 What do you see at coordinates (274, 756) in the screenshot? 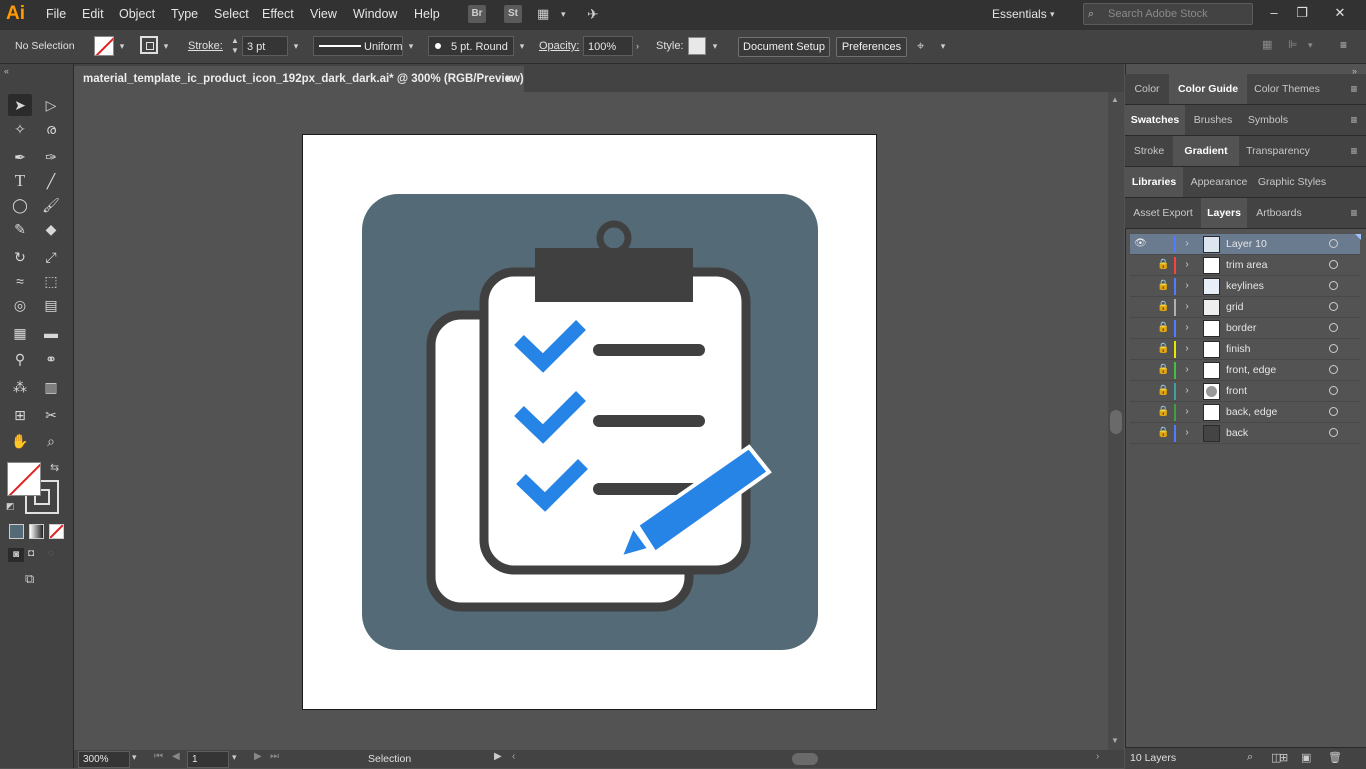
I see `last-artboard-icon: ⏭` at bounding box center [274, 756].